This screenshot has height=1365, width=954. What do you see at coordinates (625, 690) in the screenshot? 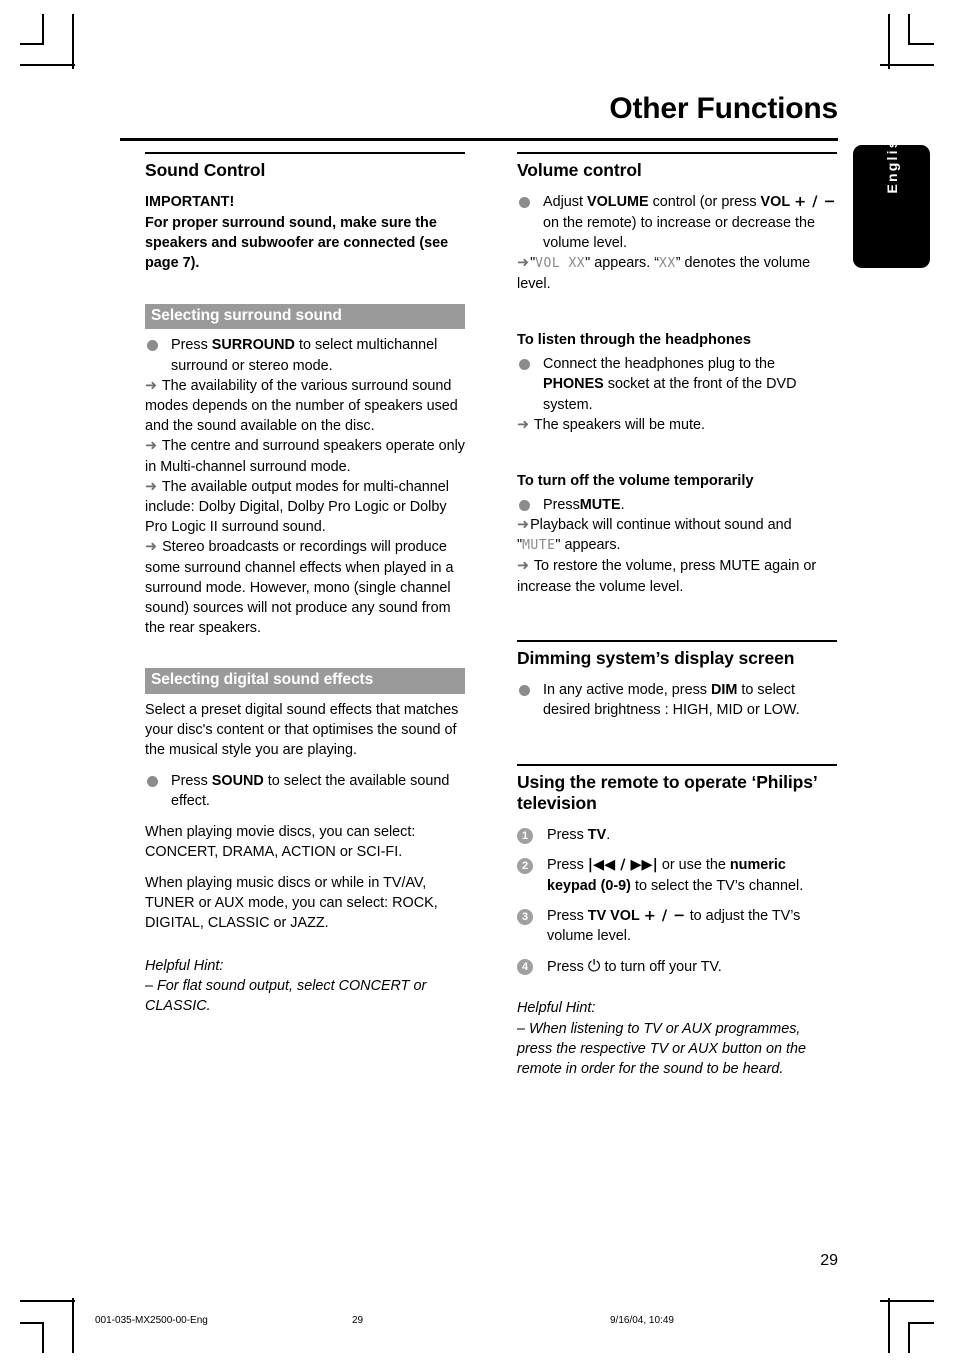
I see `bullet-lead: In any active mode, press` at bounding box center [625, 690].